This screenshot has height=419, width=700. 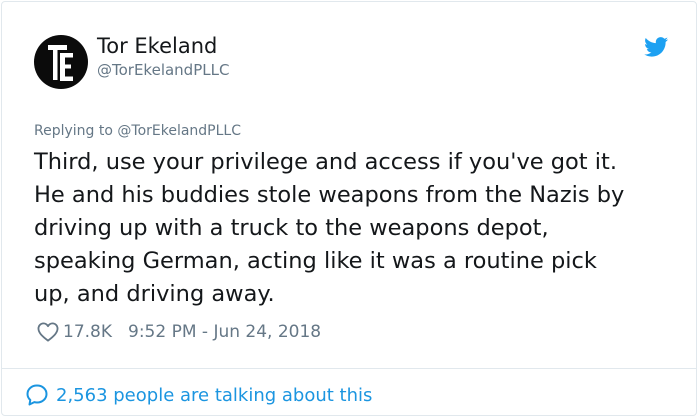 I want to click on like-count: 17.8K, so click(x=87, y=332).